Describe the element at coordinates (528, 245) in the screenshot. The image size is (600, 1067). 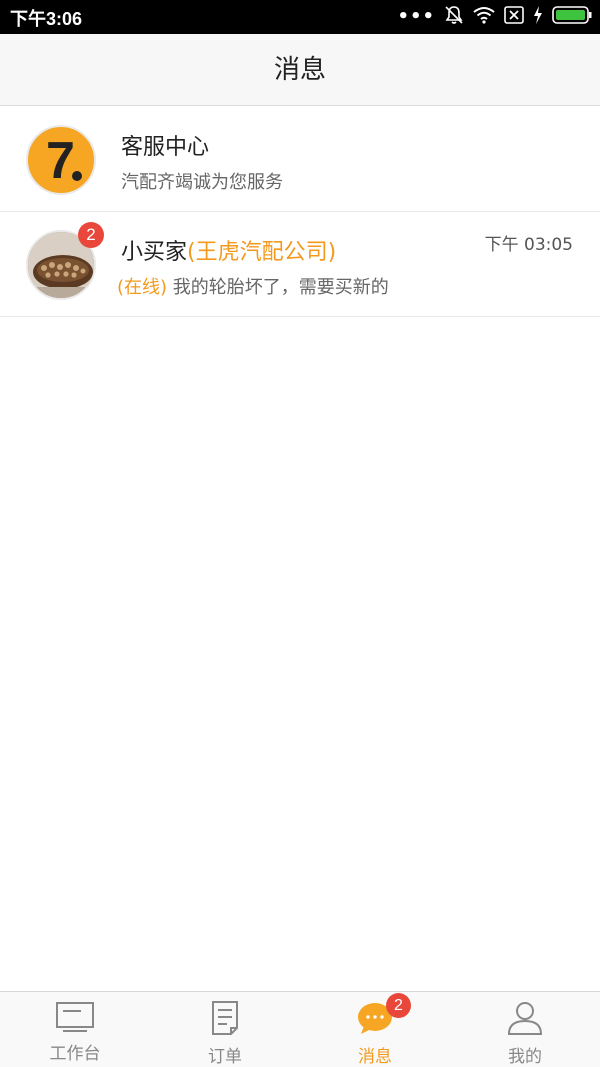
I see `conversation-time: 下午 03:05` at that location.